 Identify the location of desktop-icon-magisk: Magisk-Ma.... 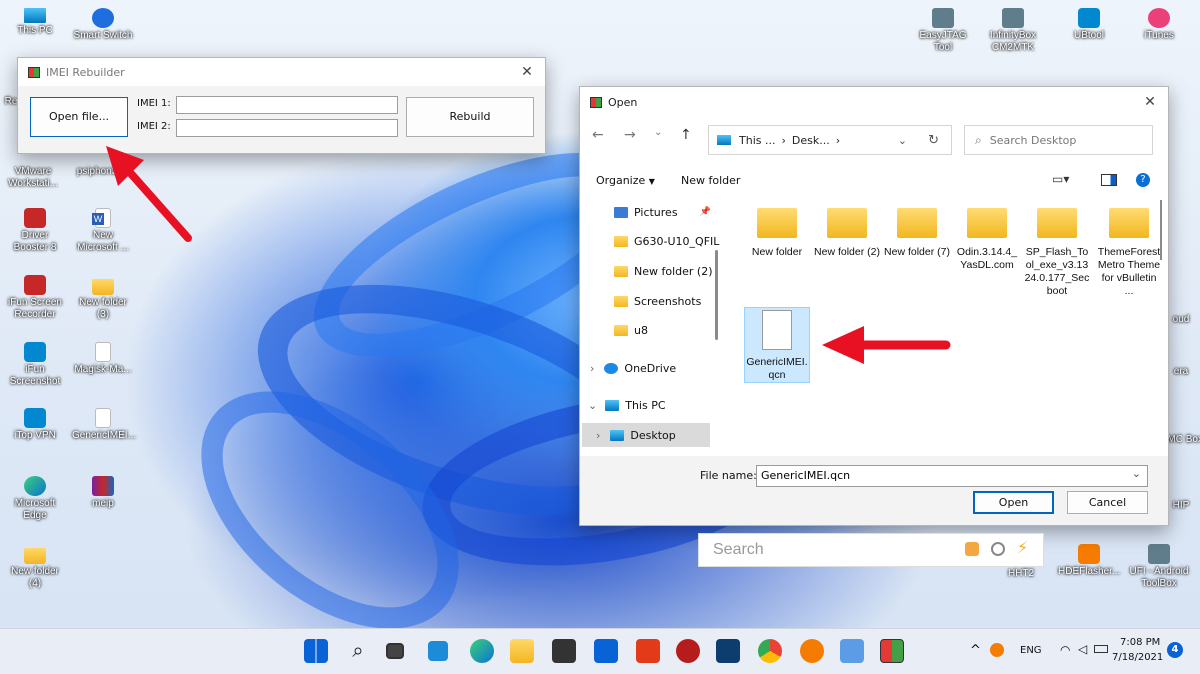
(103, 359).